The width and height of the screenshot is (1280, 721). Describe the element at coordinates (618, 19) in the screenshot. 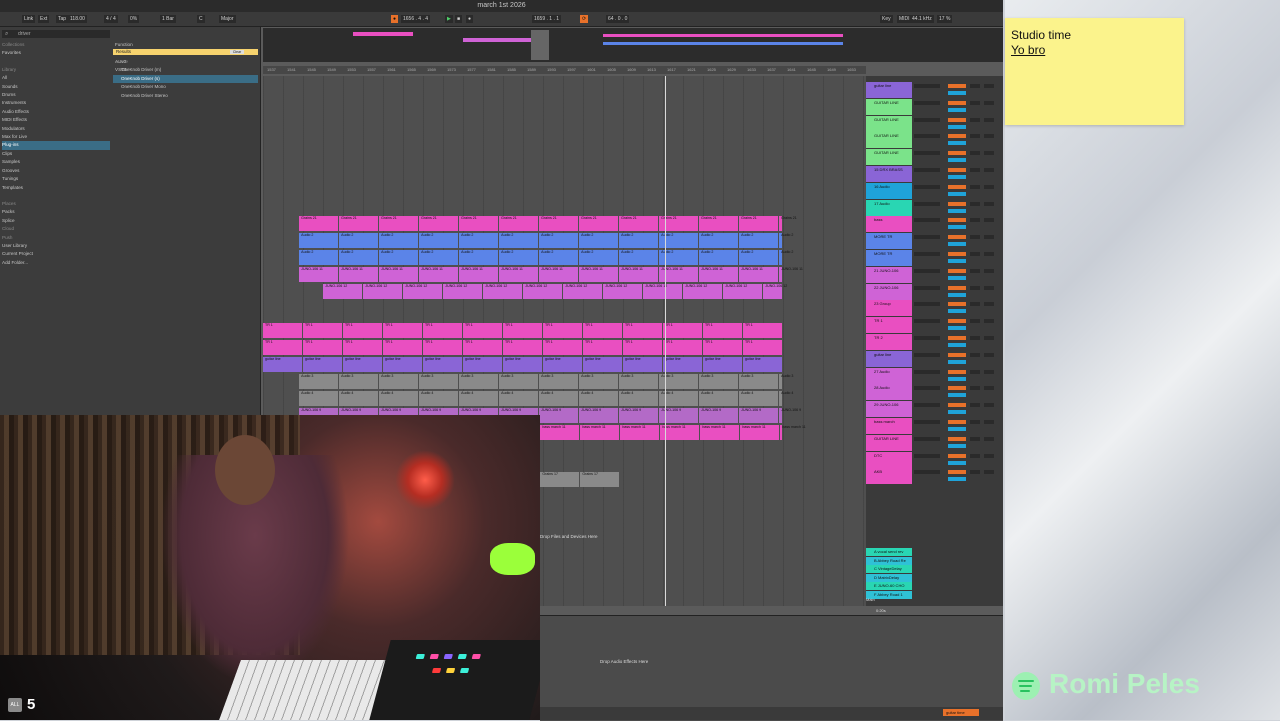

I see `loop-length: 64 . 0 . 0` at that location.